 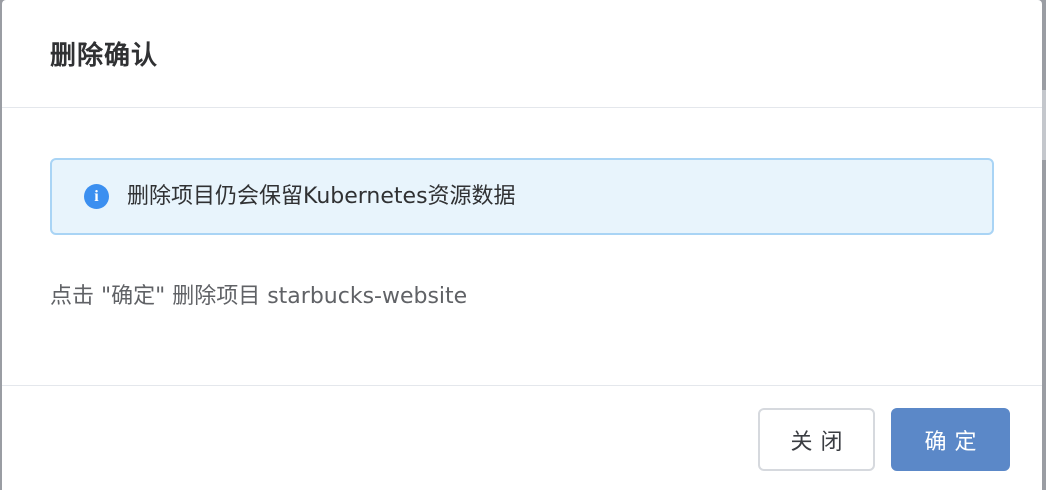 I want to click on confirm-button: 确定, so click(x=950, y=439).